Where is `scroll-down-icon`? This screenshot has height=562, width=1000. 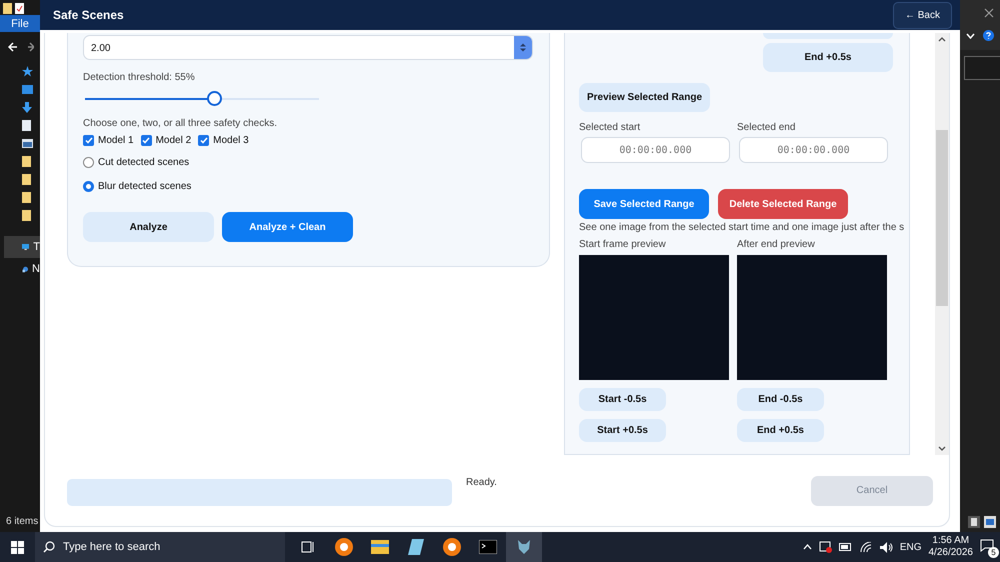 scroll-down-icon is located at coordinates (942, 448).